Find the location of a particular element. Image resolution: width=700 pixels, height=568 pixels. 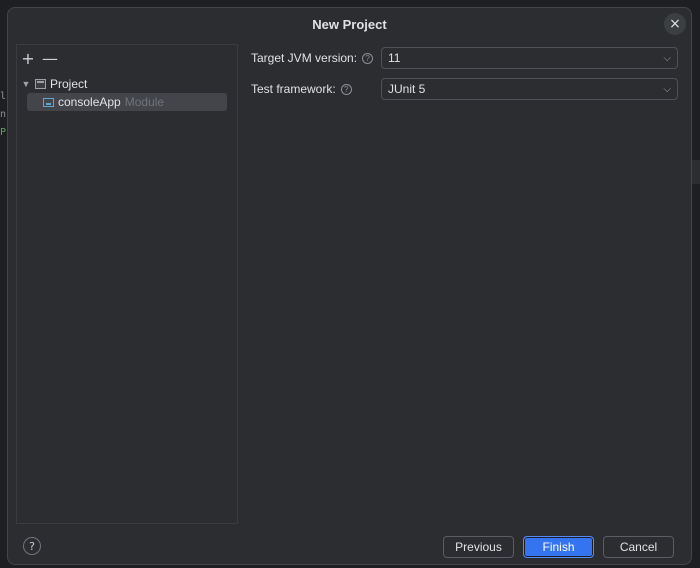

module-type: Module is located at coordinates (144, 102).